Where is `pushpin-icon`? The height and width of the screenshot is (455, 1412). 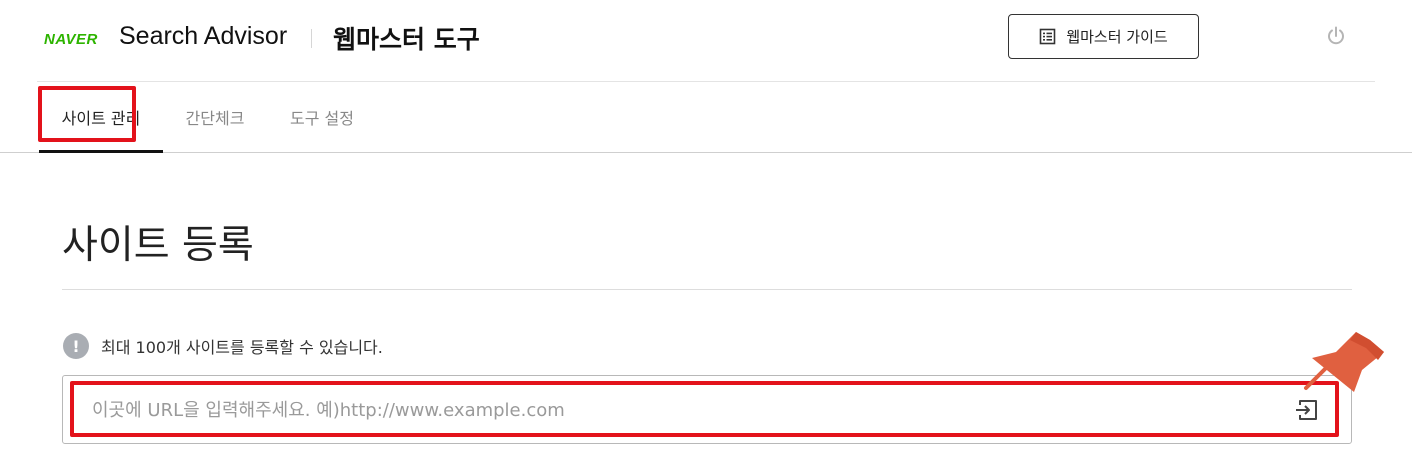
pushpin-icon is located at coordinates (1344, 362).